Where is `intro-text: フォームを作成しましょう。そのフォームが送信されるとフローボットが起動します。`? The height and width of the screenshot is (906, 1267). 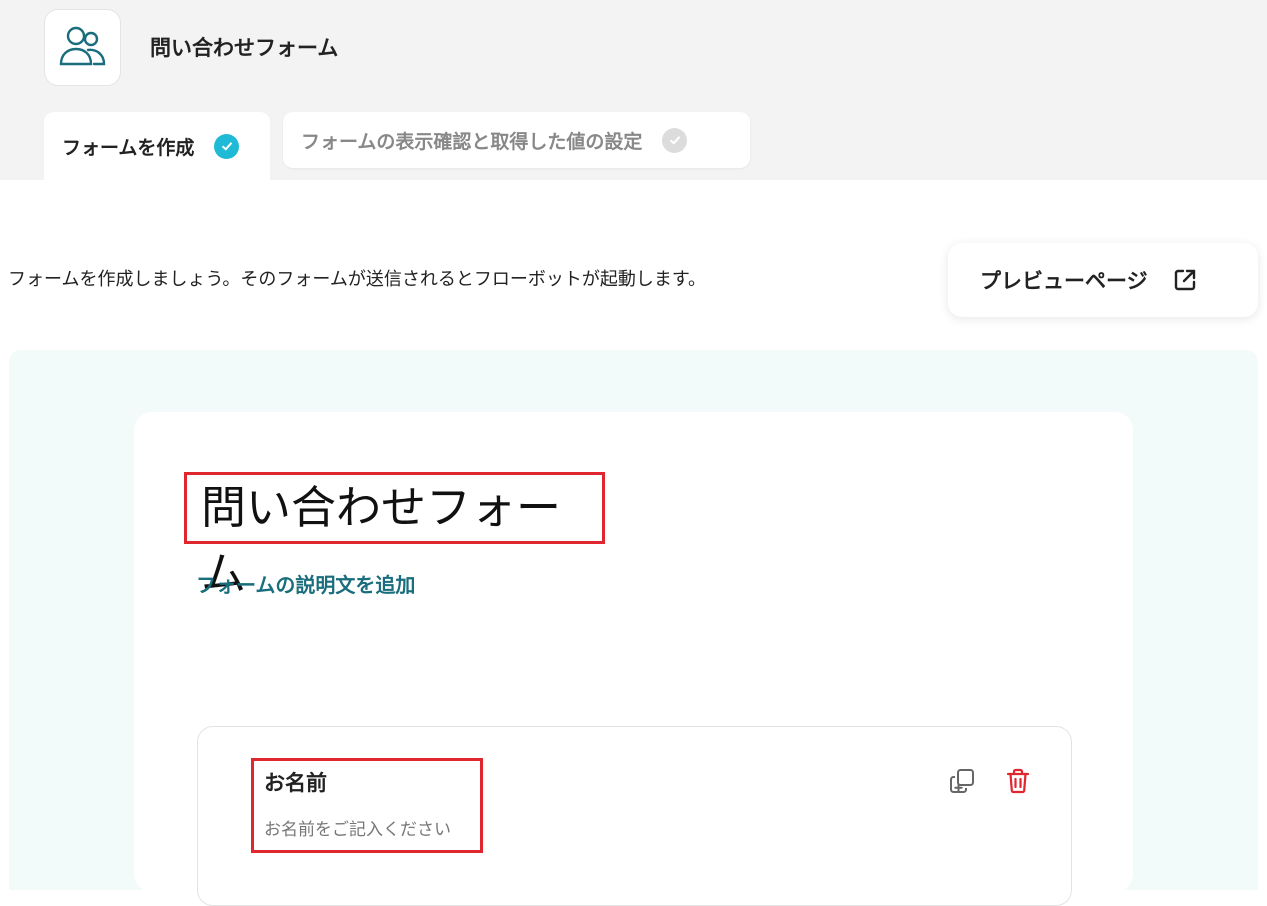
intro-text: フォームを作成しましょう。そのフォームが送信されるとフローボットが起動します。 is located at coordinates (357, 279).